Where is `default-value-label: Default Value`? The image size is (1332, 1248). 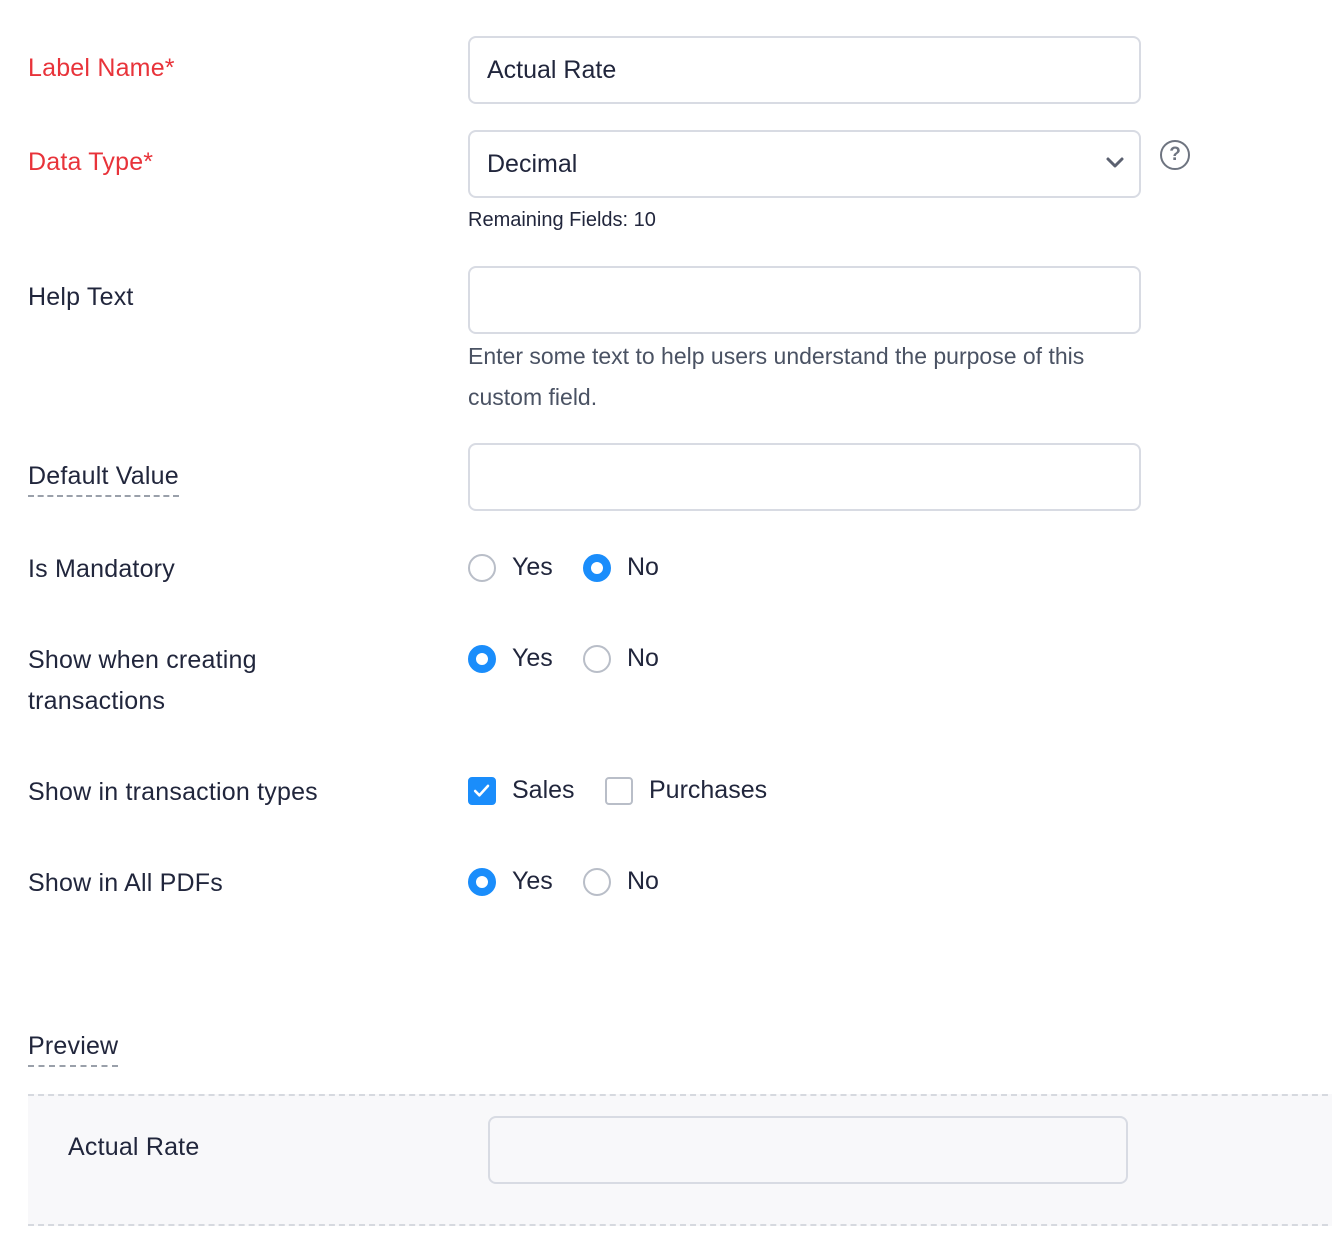 default-value-label: Default Value is located at coordinates (103, 479).